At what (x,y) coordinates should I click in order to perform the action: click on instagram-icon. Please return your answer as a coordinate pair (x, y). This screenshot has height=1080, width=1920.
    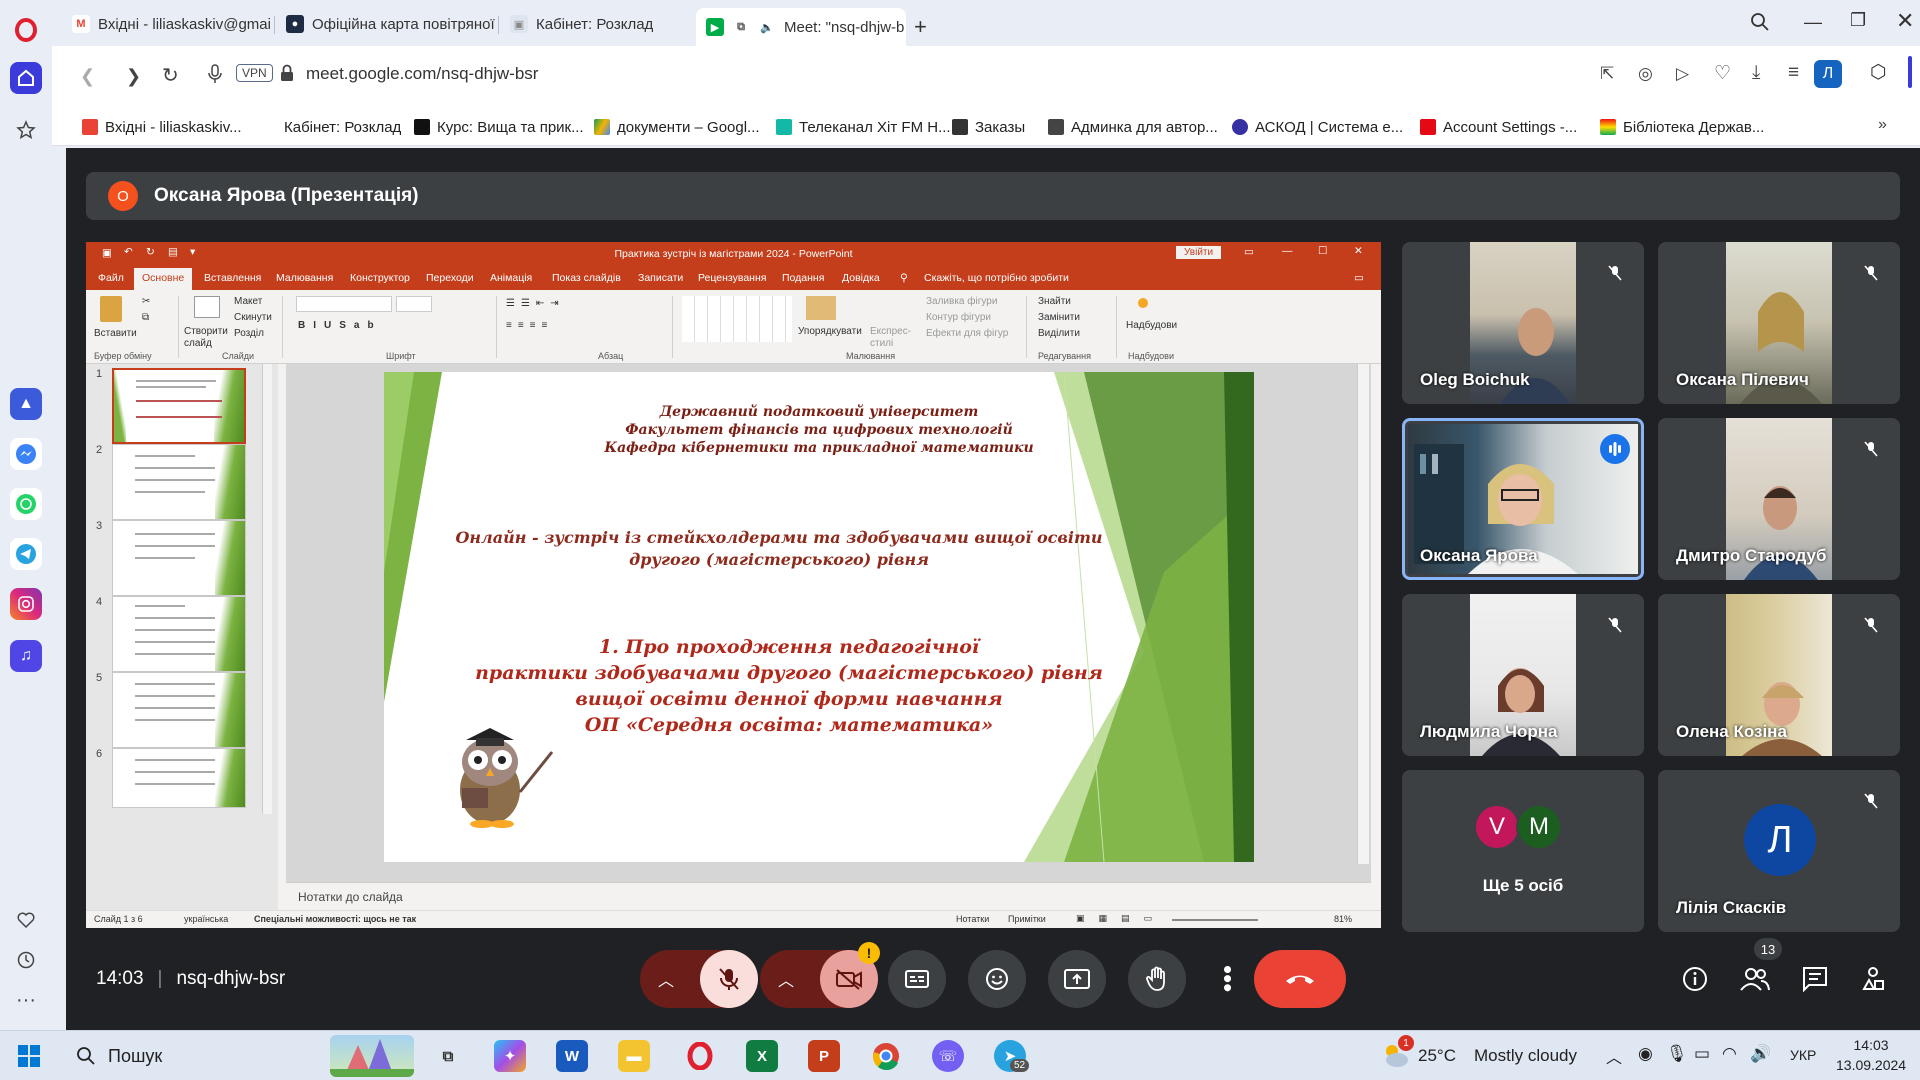
    Looking at the image, I should click on (26, 604).